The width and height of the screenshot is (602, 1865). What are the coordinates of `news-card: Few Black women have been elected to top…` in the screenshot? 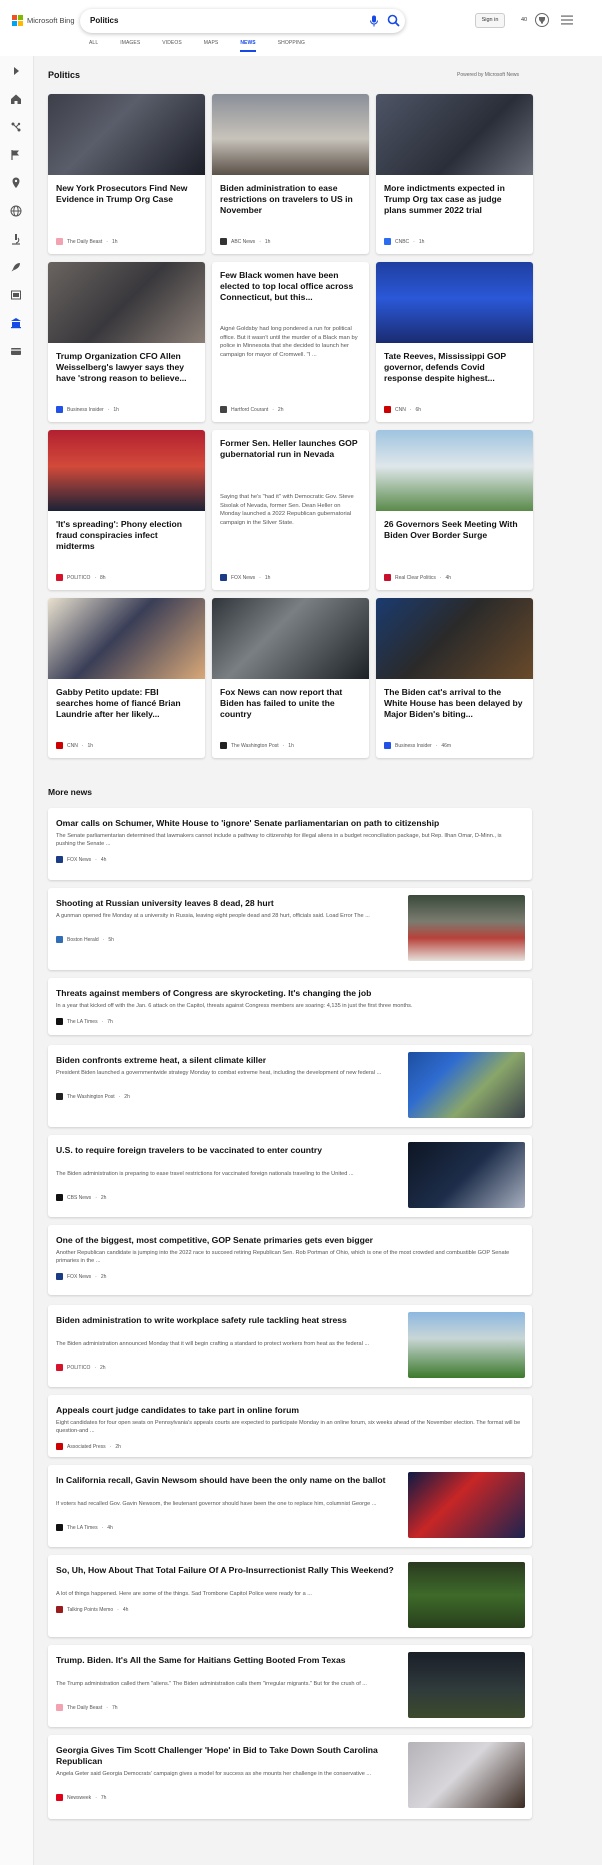 It's located at (290, 342).